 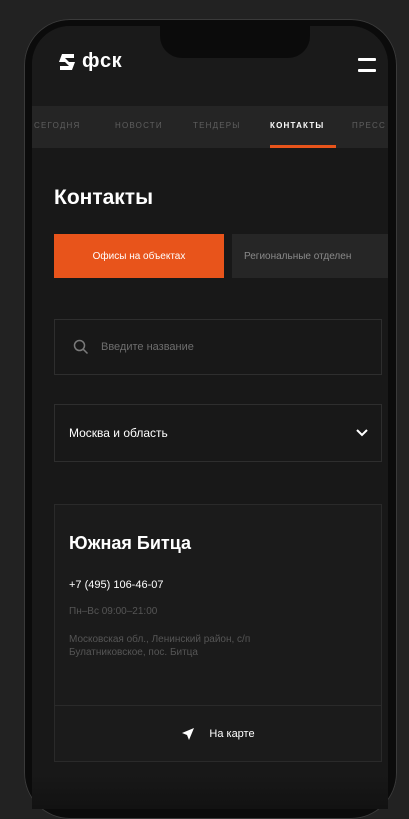 I want to click on map-button-label: На карте, so click(x=232, y=733).